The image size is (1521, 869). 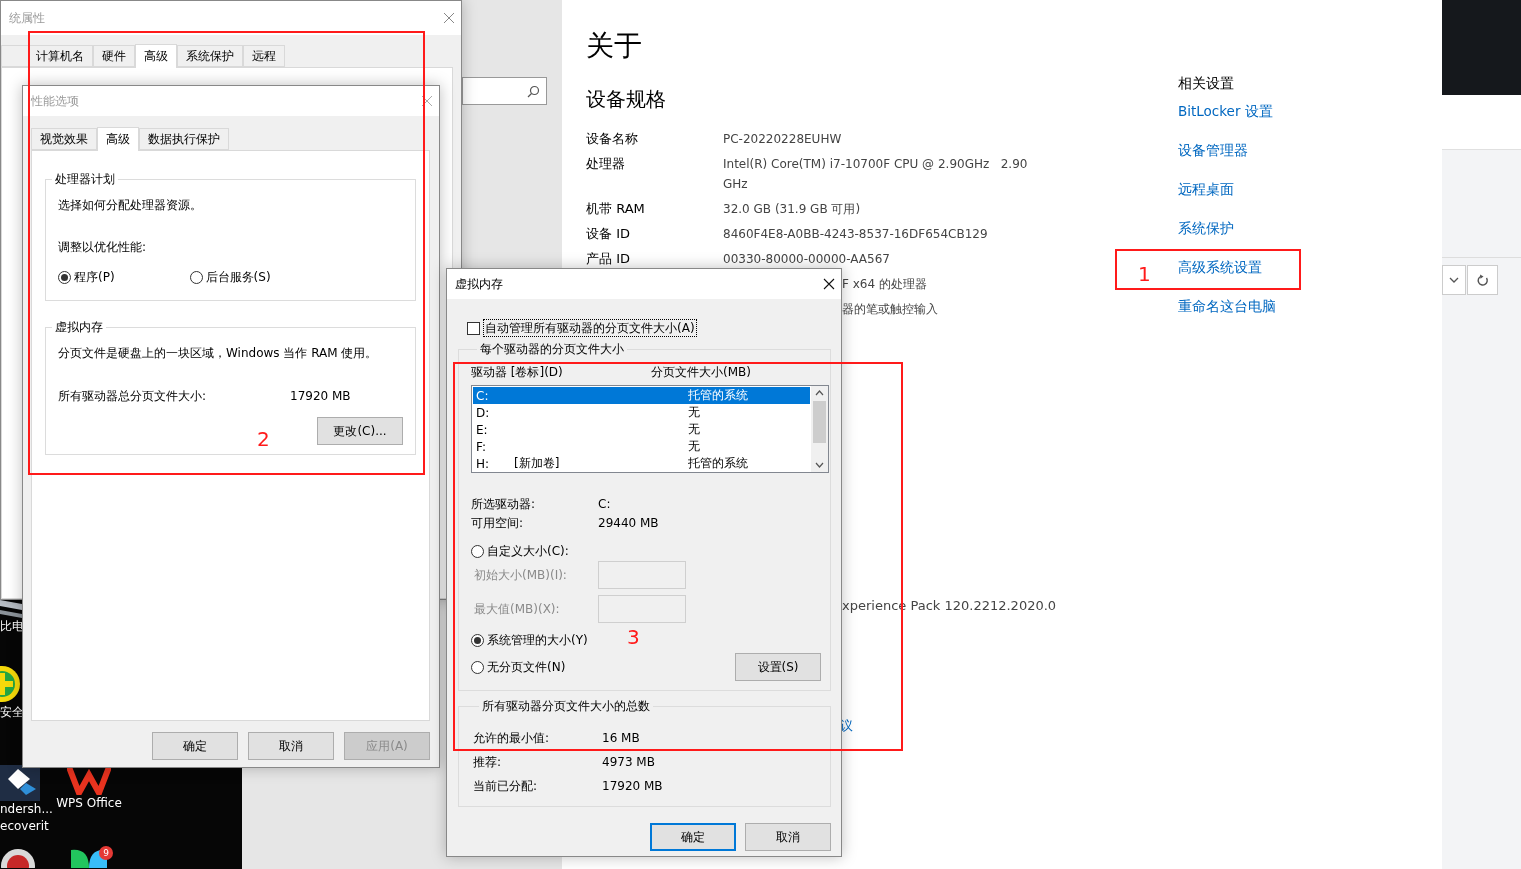 I want to click on column-header: 分页文件大小(MB), so click(x=701, y=372).